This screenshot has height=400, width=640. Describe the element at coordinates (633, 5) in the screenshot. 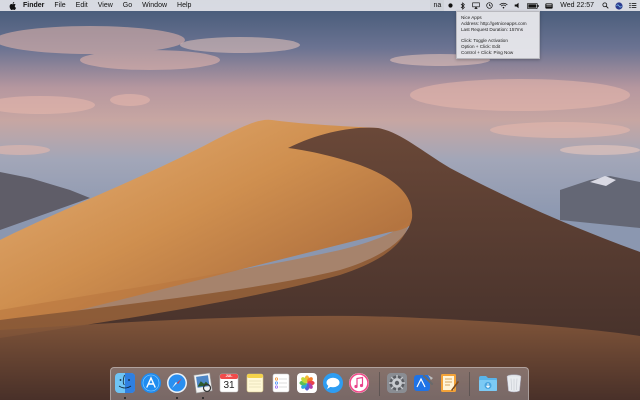

I see `notification-center-icon` at that location.